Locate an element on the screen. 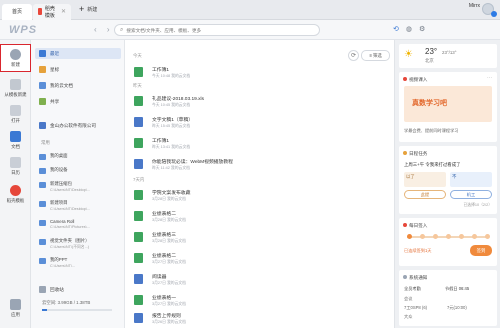 This screenshot has height=328, width=500. file-row: 礼品建议-2018.03.19.xls 今天 10:45 我的云文档 is located at coordinates (262, 101).